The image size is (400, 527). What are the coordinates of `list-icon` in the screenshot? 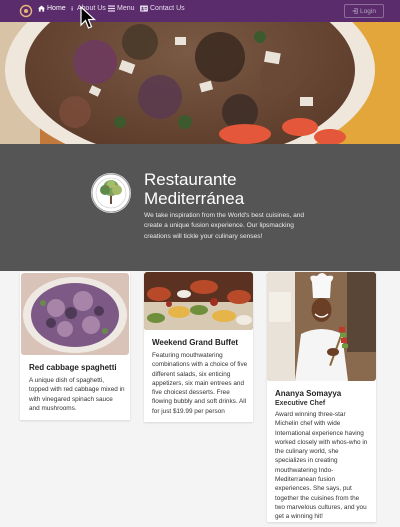 It's located at (111, 8).